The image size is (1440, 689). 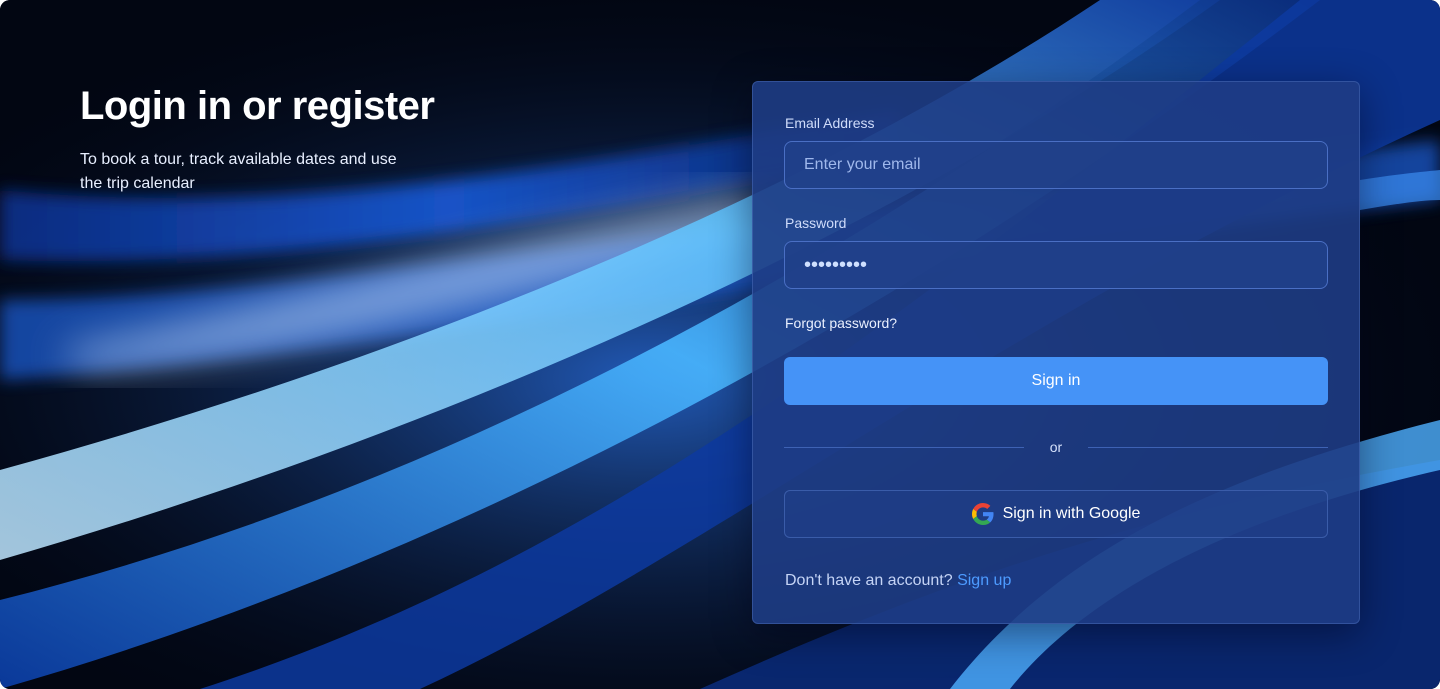 I want to click on or-divider: or, so click(x=1056, y=447).